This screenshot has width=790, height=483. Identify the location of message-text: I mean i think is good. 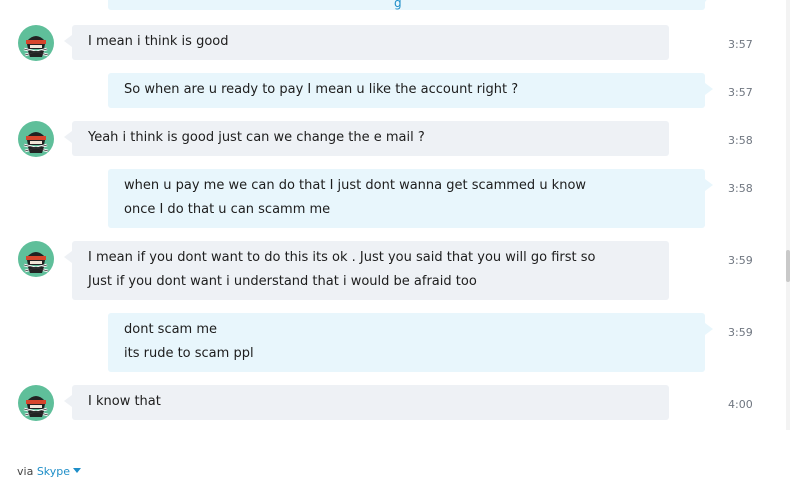
(158, 41).